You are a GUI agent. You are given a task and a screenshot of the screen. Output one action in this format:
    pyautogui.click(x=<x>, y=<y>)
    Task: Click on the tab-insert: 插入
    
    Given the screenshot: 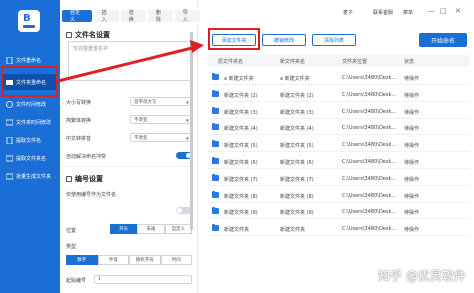 What is the action you would take?
    pyautogui.click(x=106, y=16)
    